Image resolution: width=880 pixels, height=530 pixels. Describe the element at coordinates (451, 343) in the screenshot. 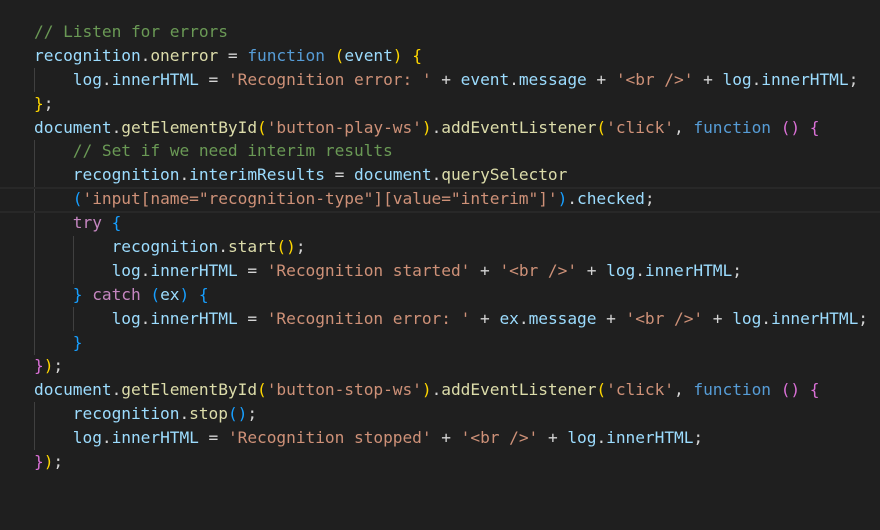

I see `code-line: }` at that location.